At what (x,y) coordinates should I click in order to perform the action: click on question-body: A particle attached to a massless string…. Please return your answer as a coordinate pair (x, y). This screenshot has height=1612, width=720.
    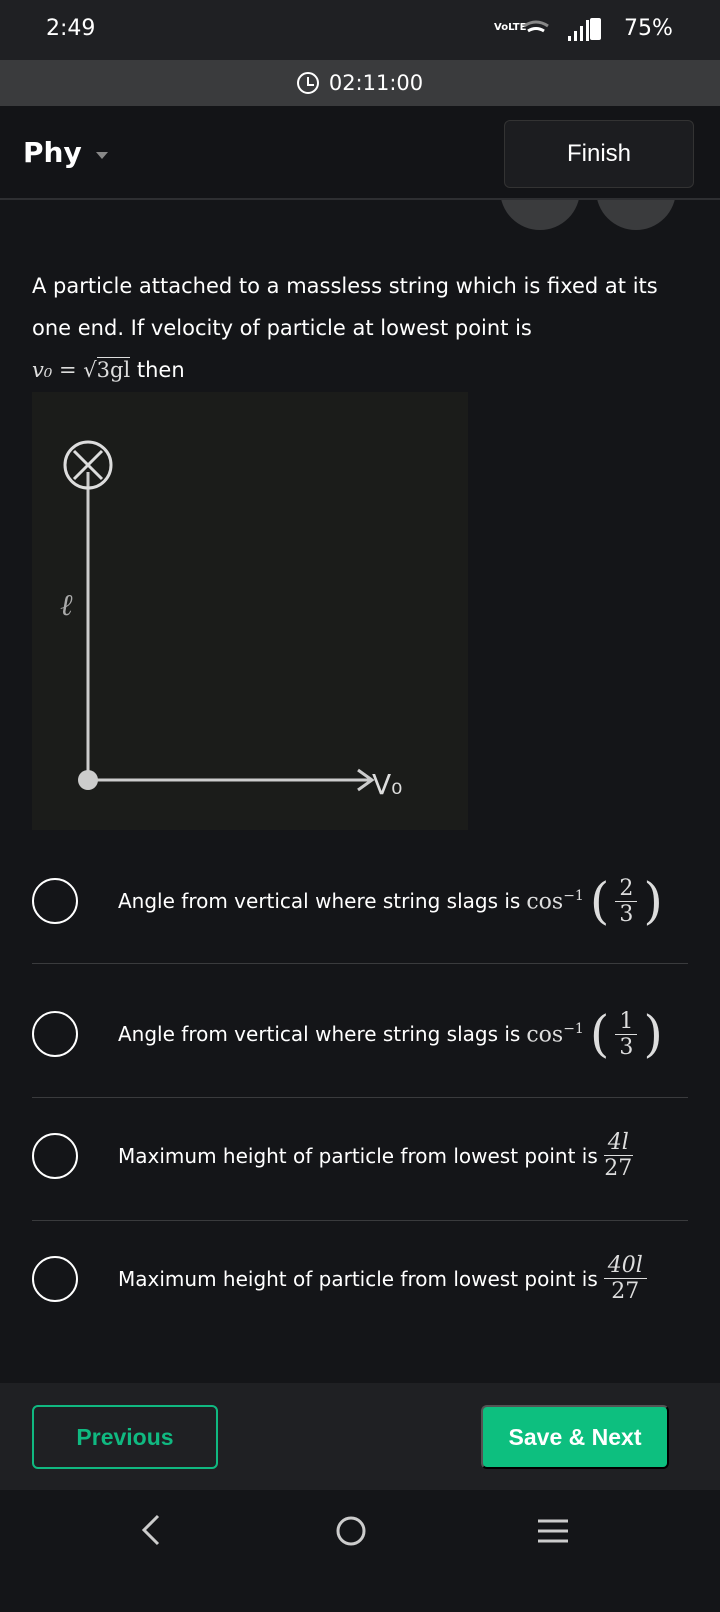
    Looking at the image, I should click on (345, 307).